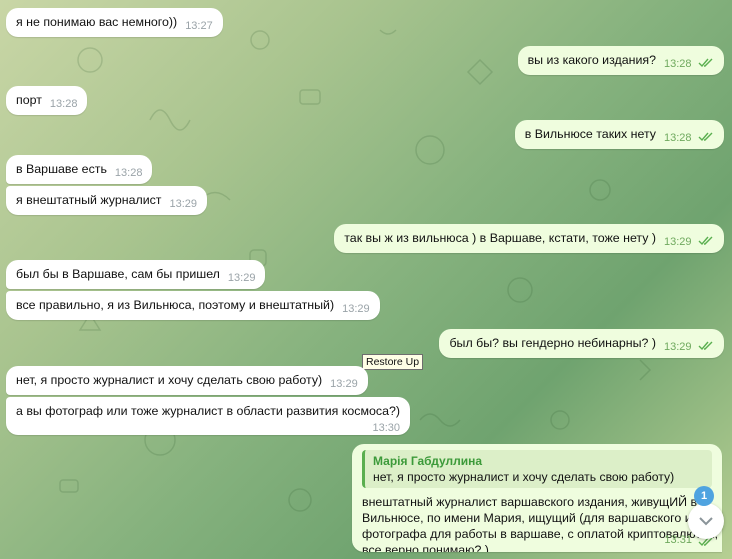  What do you see at coordinates (97, 22) in the screenshot?
I see `message-text: я не понимаю вас немного))` at bounding box center [97, 22].